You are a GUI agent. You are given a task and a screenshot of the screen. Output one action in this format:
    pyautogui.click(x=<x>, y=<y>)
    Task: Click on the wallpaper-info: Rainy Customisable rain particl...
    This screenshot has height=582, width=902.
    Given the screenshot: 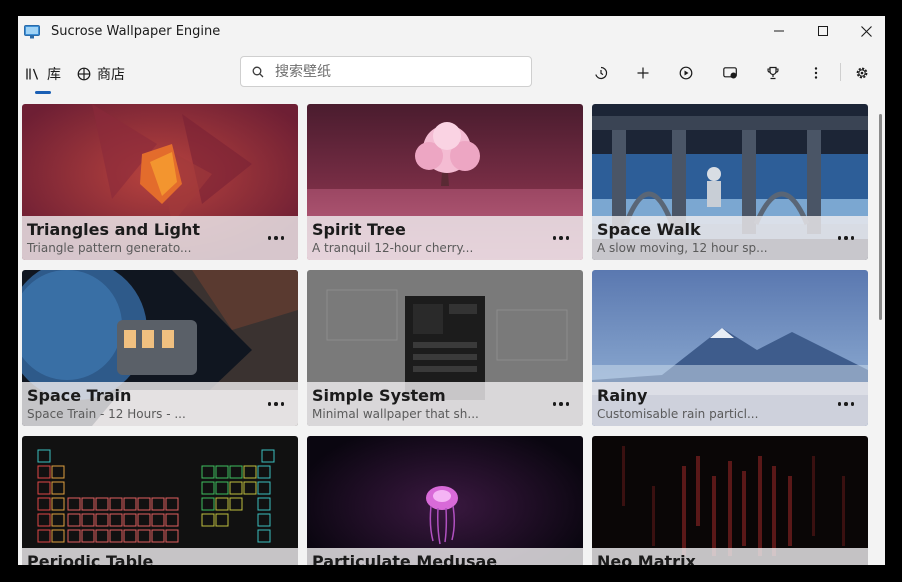 What is the action you would take?
    pyautogui.click(x=730, y=404)
    